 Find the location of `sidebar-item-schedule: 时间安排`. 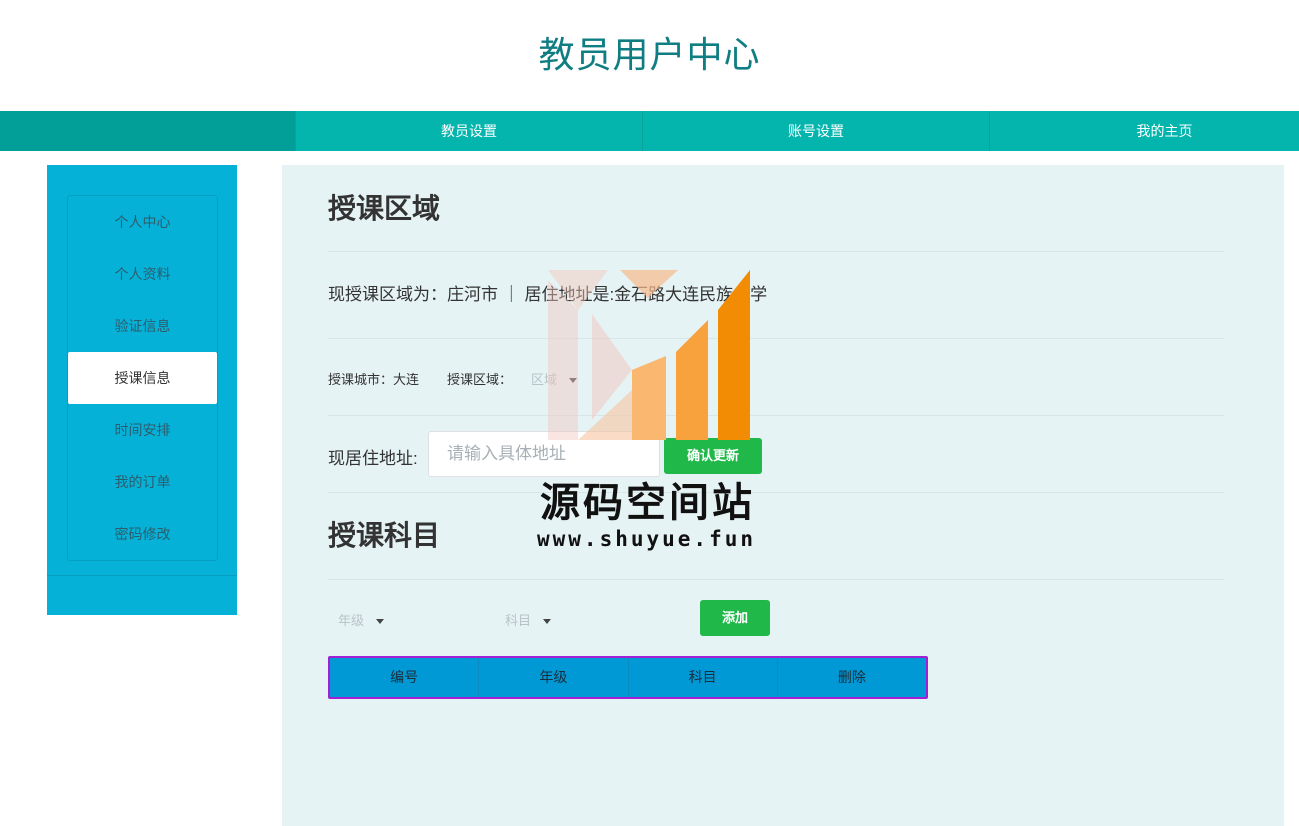

sidebar-item-schedule: 时间安排 is located at coordinates (142, 430).